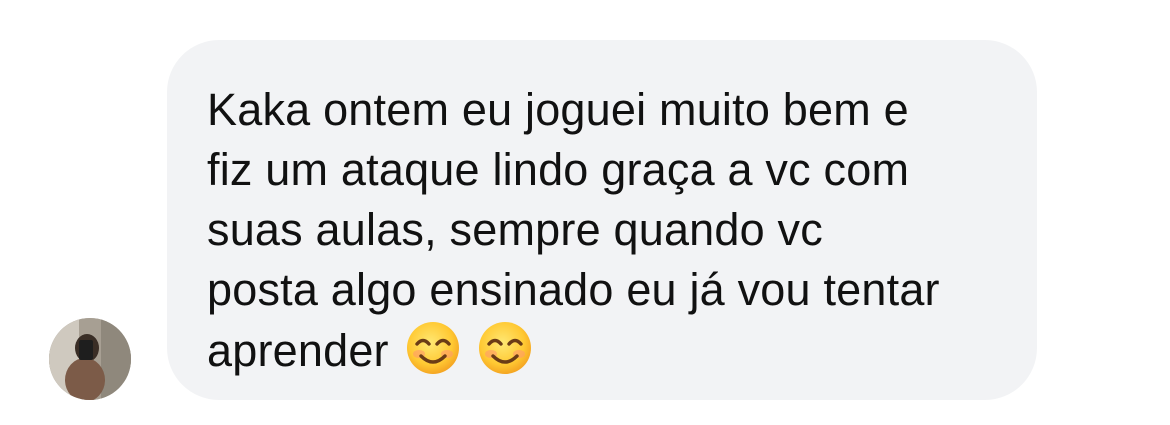  I want to click on avatar-photo-icon, so click(90, 359).